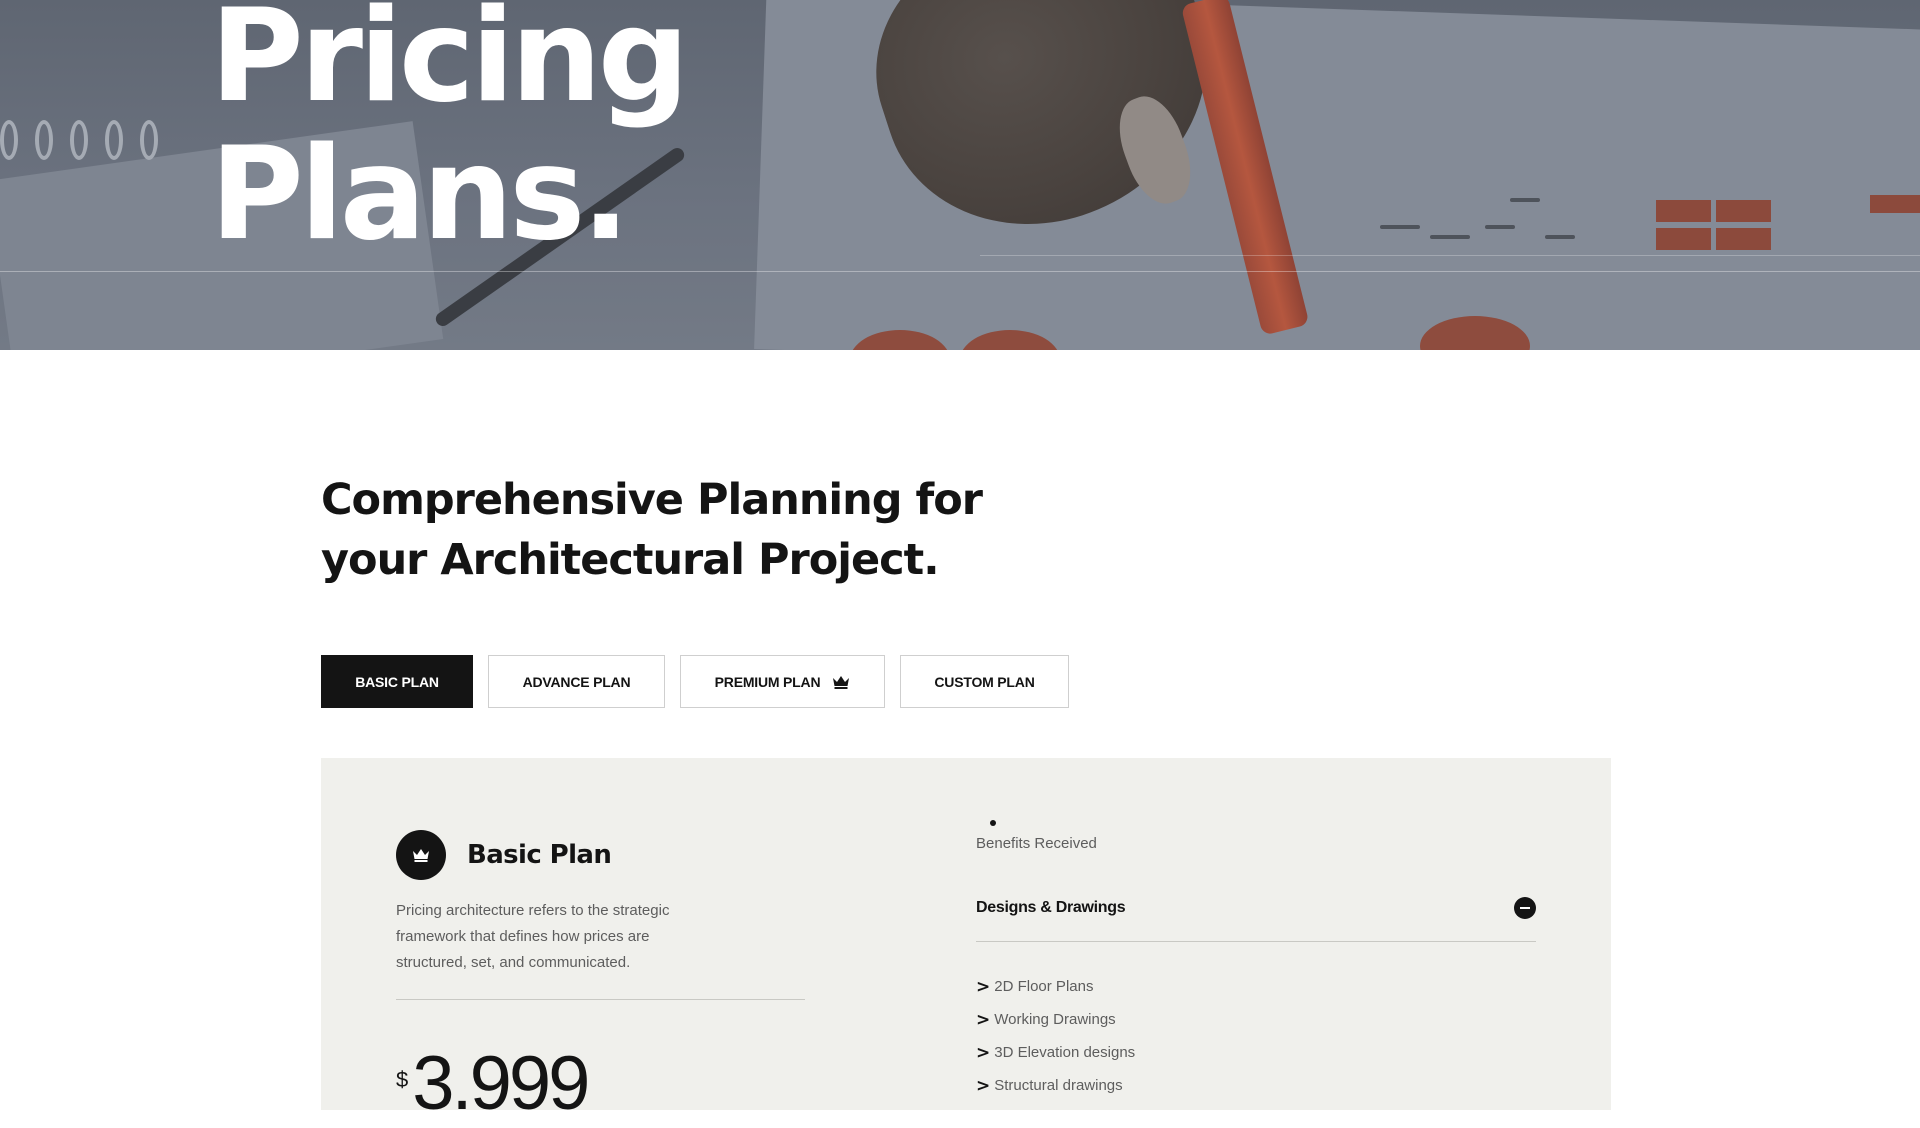 The width and height of the screenshot is (1920, 1128). I want to click on list-item-label: 3D Elevation designs, so click(1065, 1052).